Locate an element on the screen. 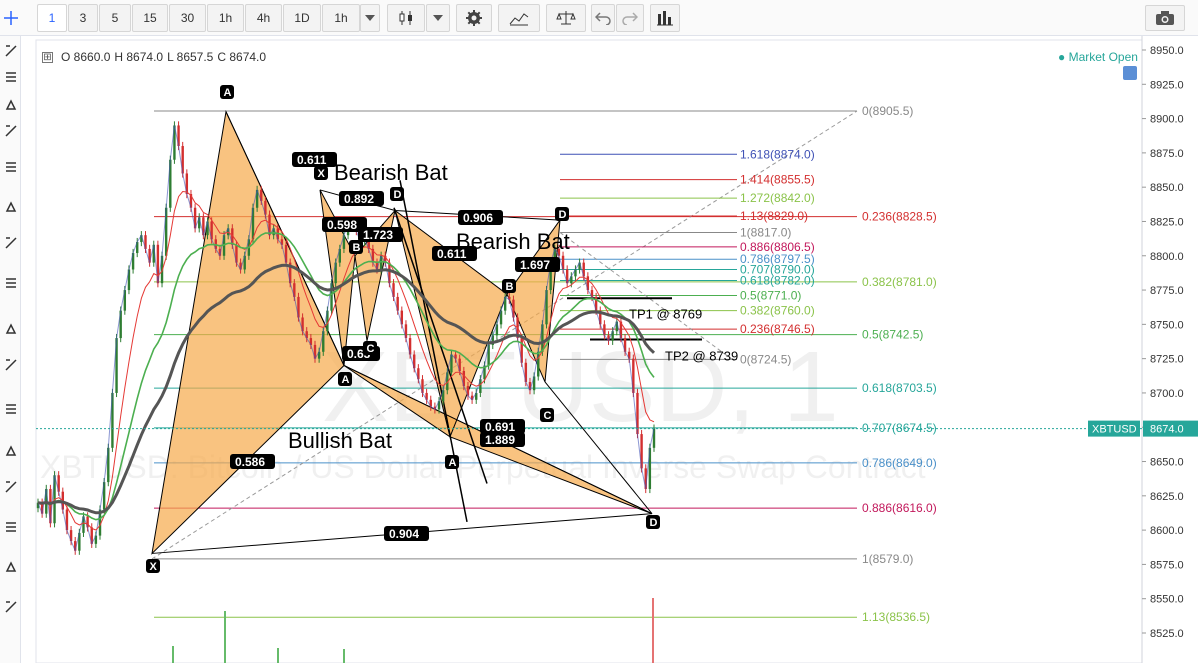  ratio-label-text: 0.906 is located at coordinates (478, 218).